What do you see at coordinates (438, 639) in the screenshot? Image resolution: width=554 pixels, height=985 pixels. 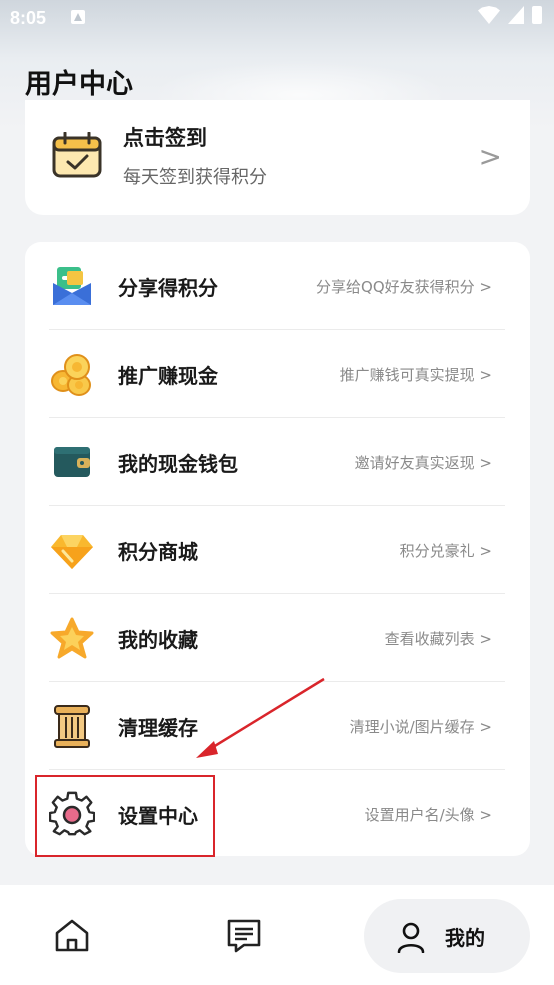 I see `menu-item-desc: 查看收藏列表 >` at bounding box center [438, 639].